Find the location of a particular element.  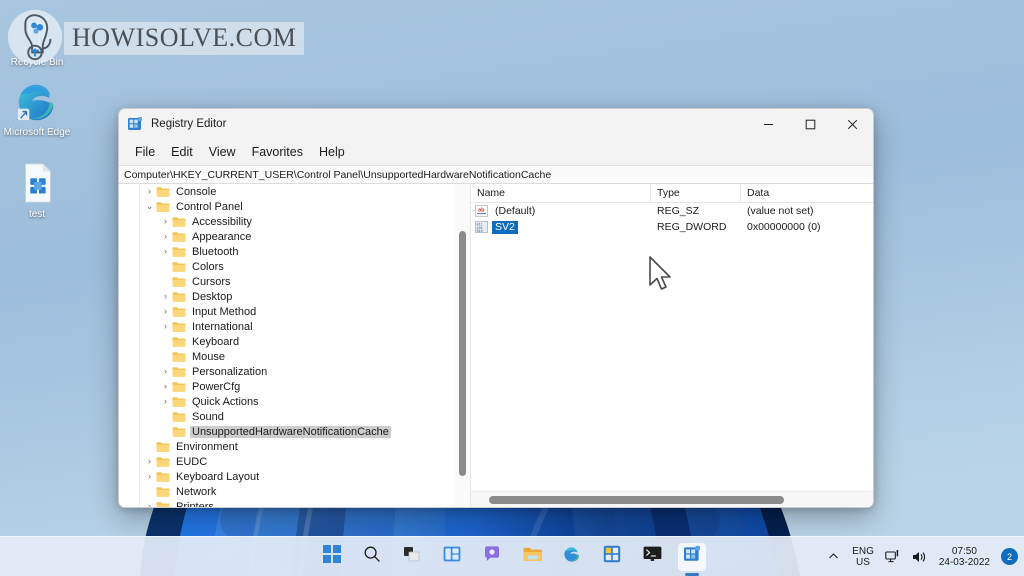

registry-tree-node: Network is located at coordinates (294, 491).